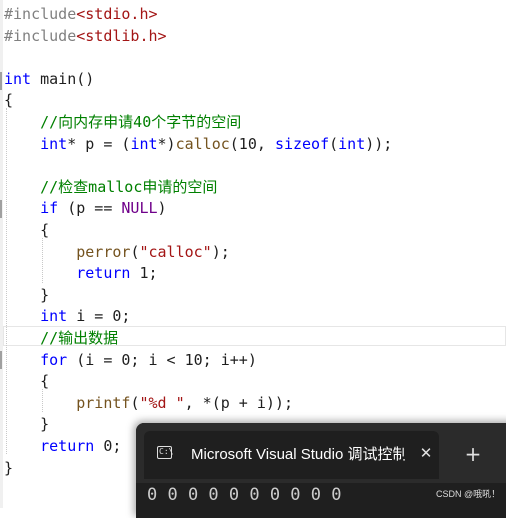 This screenshot has width=506, height=518. I want to click on console-output: 0 0 0 0 0 0 0 0 0 0, so click(244, 495).